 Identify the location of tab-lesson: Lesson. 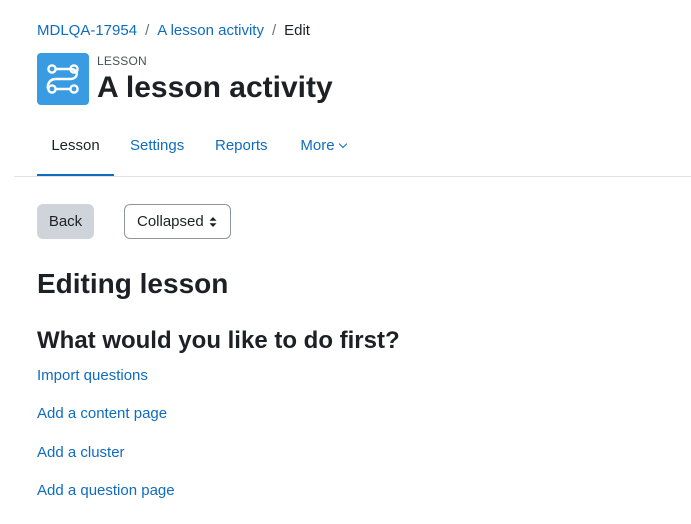
(75, 151).